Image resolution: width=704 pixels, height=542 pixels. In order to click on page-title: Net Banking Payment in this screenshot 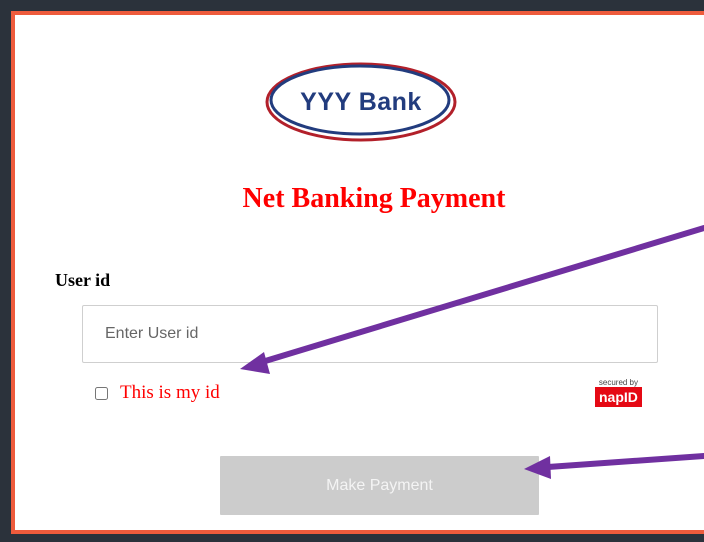, I will do `click(374, 198)`.